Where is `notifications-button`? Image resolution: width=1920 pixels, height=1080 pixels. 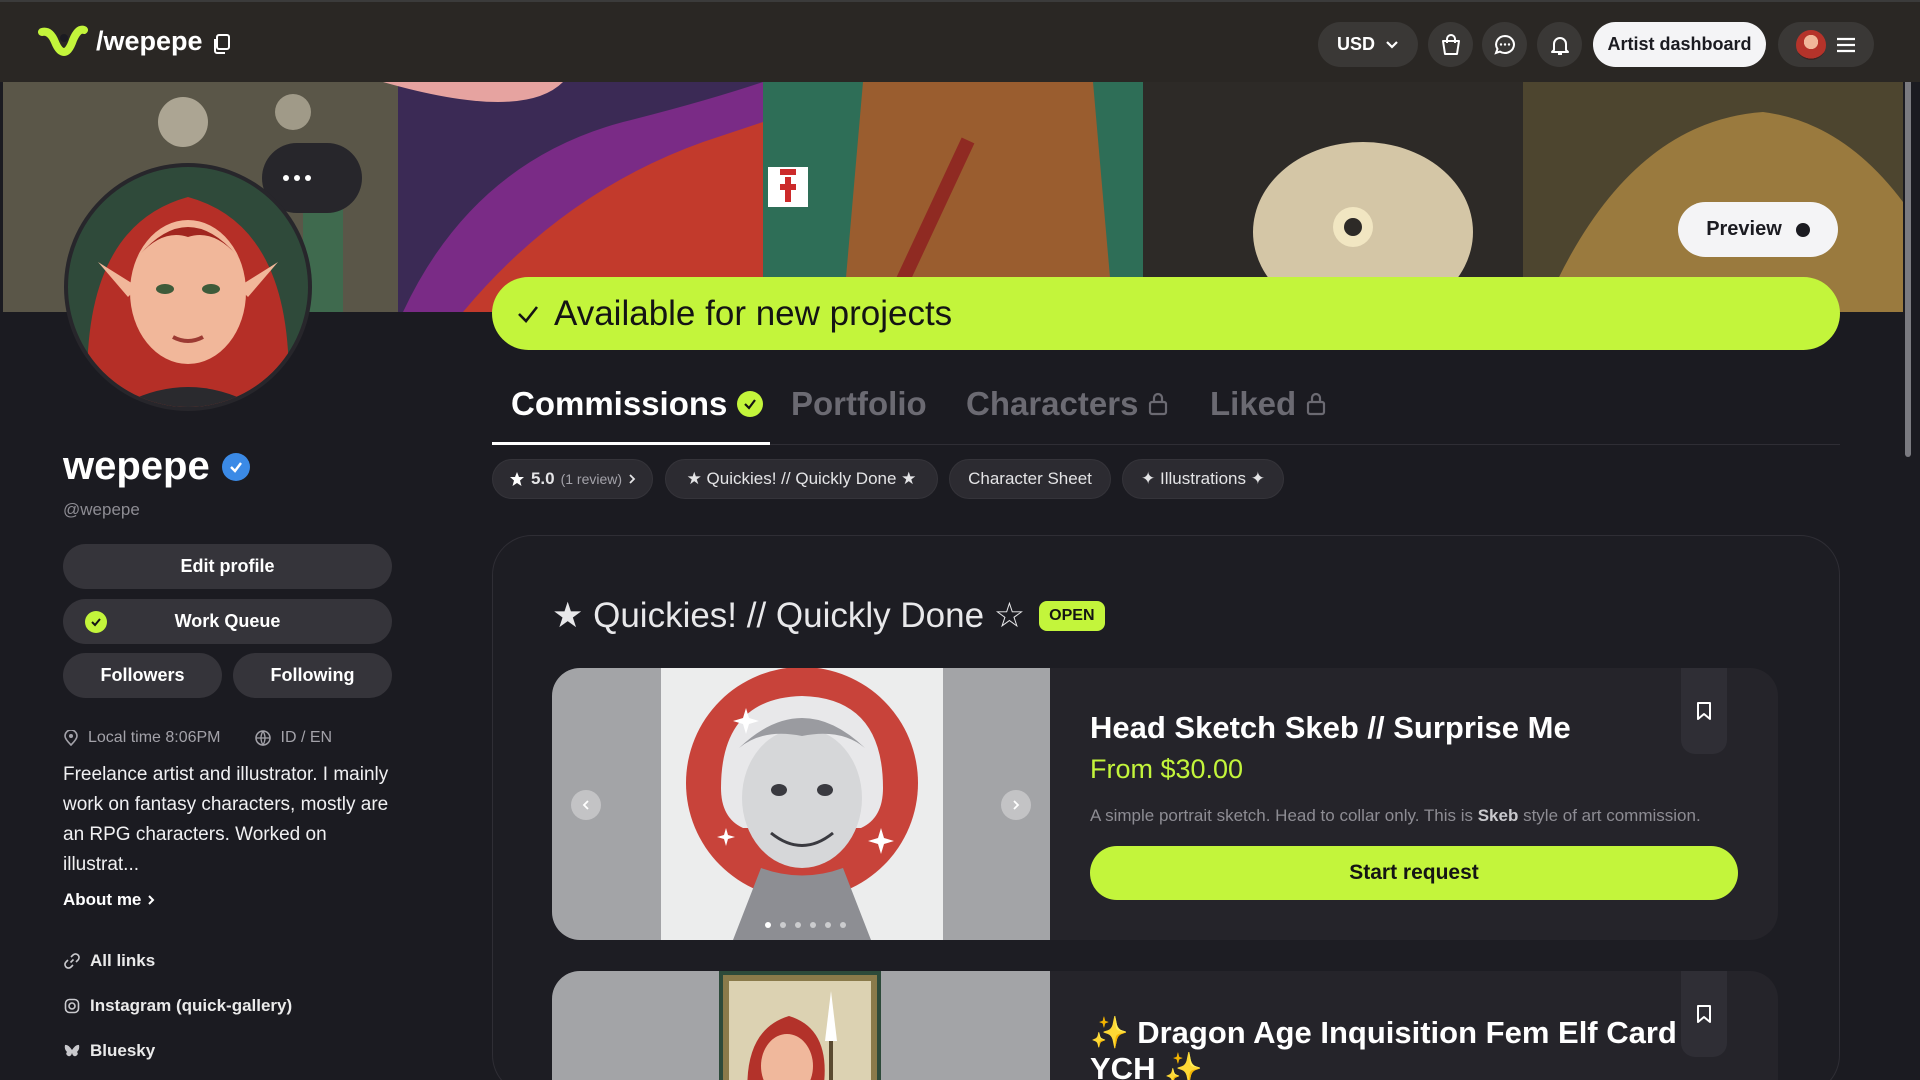 notifications-button is located at coordinates (1559, 44).